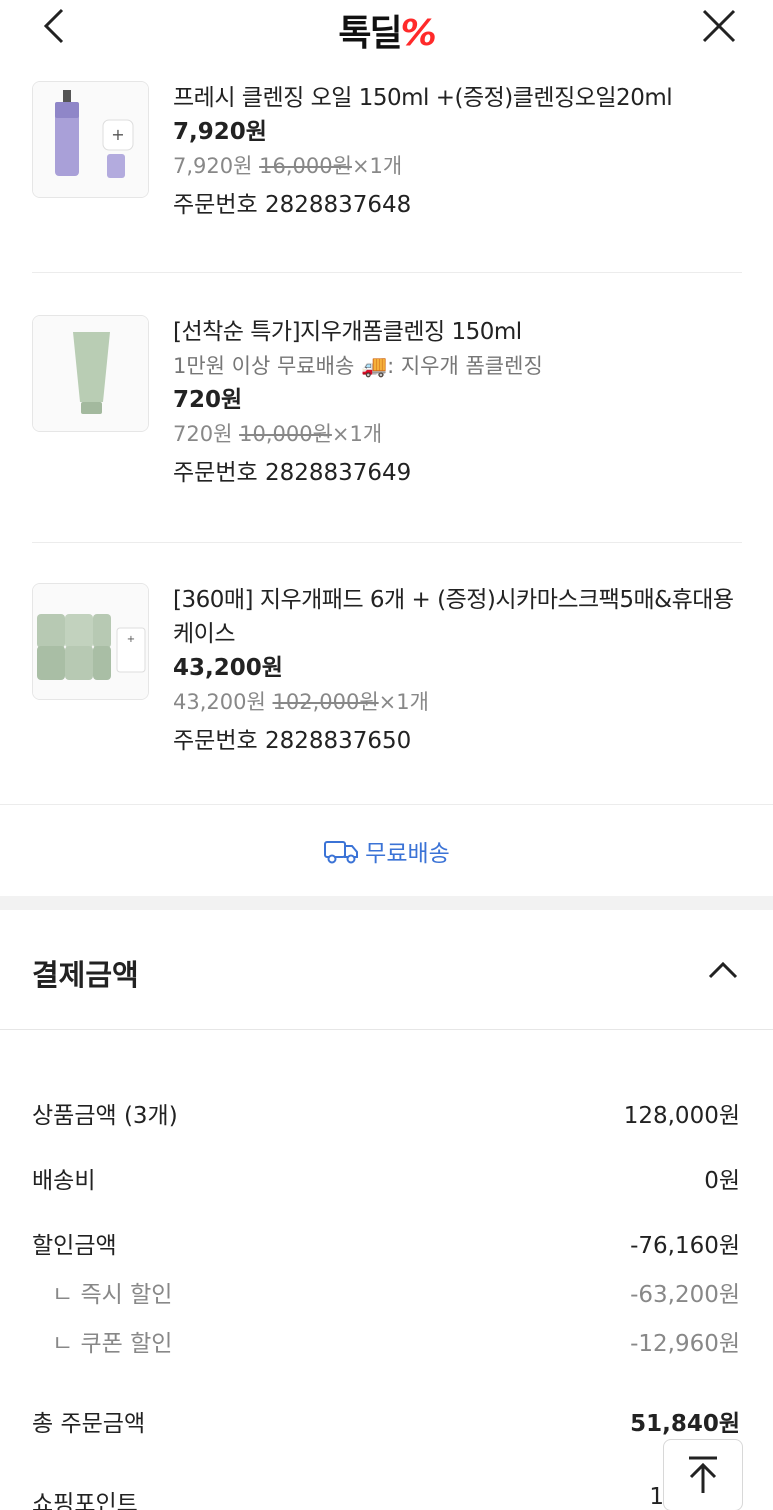 The image size is (773, 1510). Describe the element at coordinates (386, 903) in the screenshot. I see `section-gap` at that location.